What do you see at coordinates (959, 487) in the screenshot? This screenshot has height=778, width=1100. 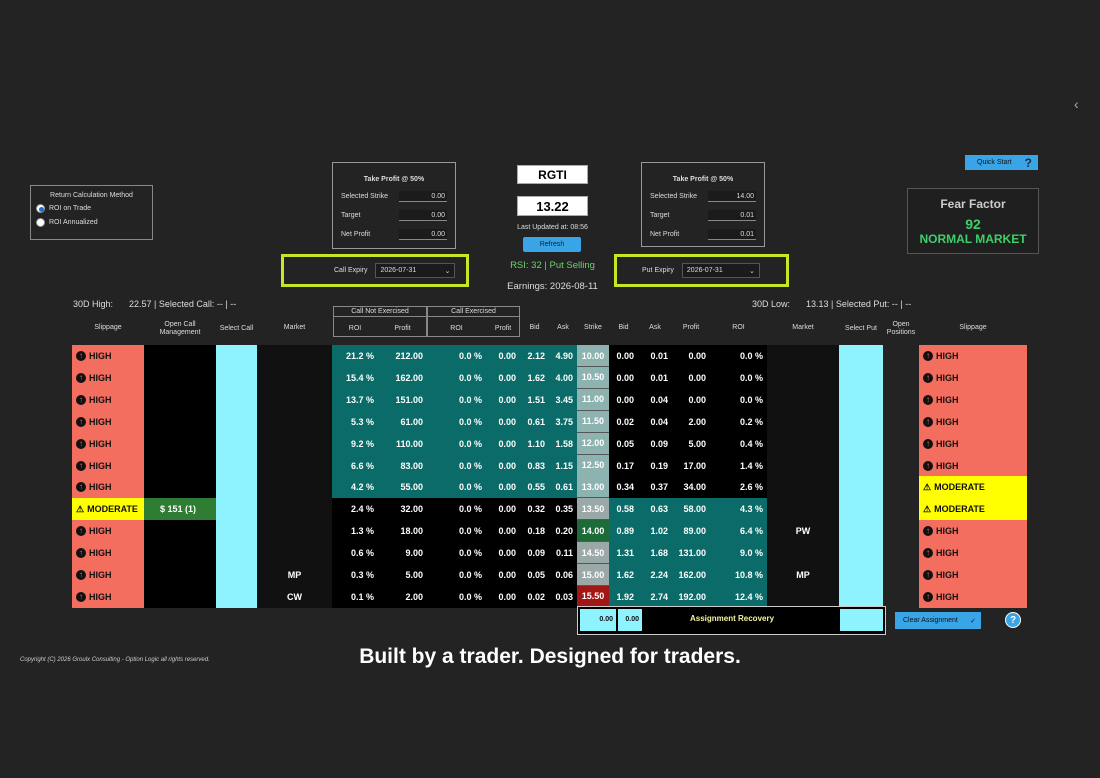 I see `slippage-label: MODERATE` at bounding box center [959, 487].